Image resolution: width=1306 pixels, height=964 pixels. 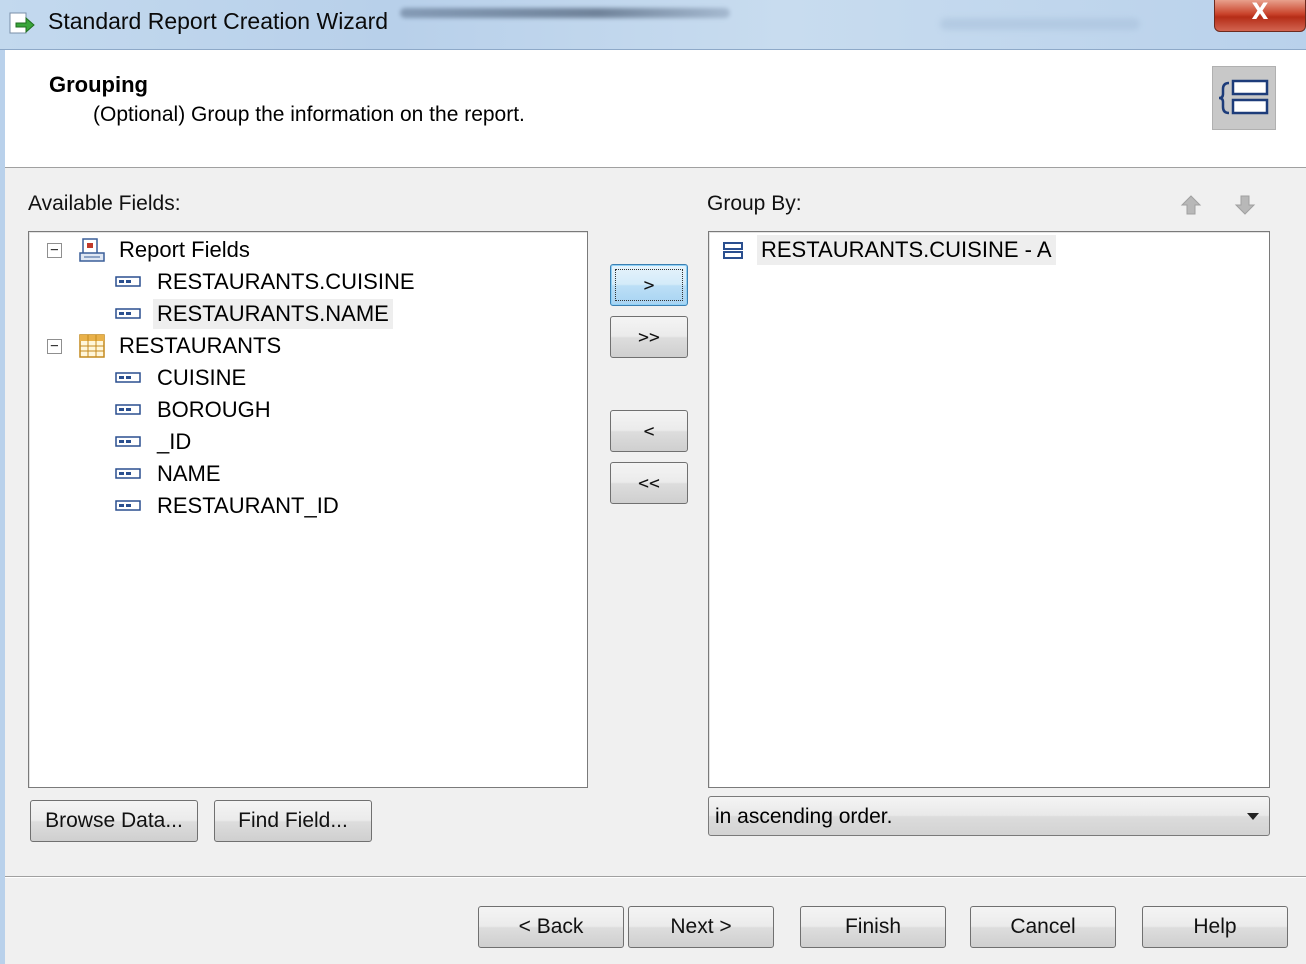 What do you see at coordinates (299, 410) in the screenshot?
I see `tree-item-field: BOROUGH` at bounding box center [299, 410].